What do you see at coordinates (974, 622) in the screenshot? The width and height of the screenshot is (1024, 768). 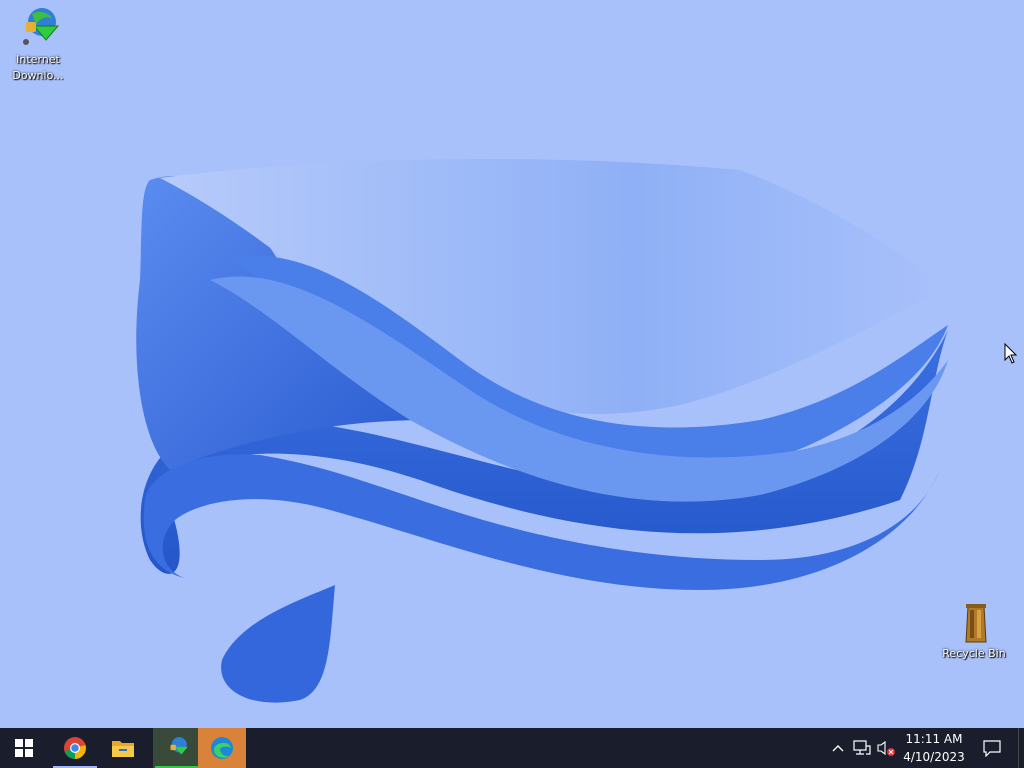 I see `recycle-bin-icon` at bounding box center [974, 622].